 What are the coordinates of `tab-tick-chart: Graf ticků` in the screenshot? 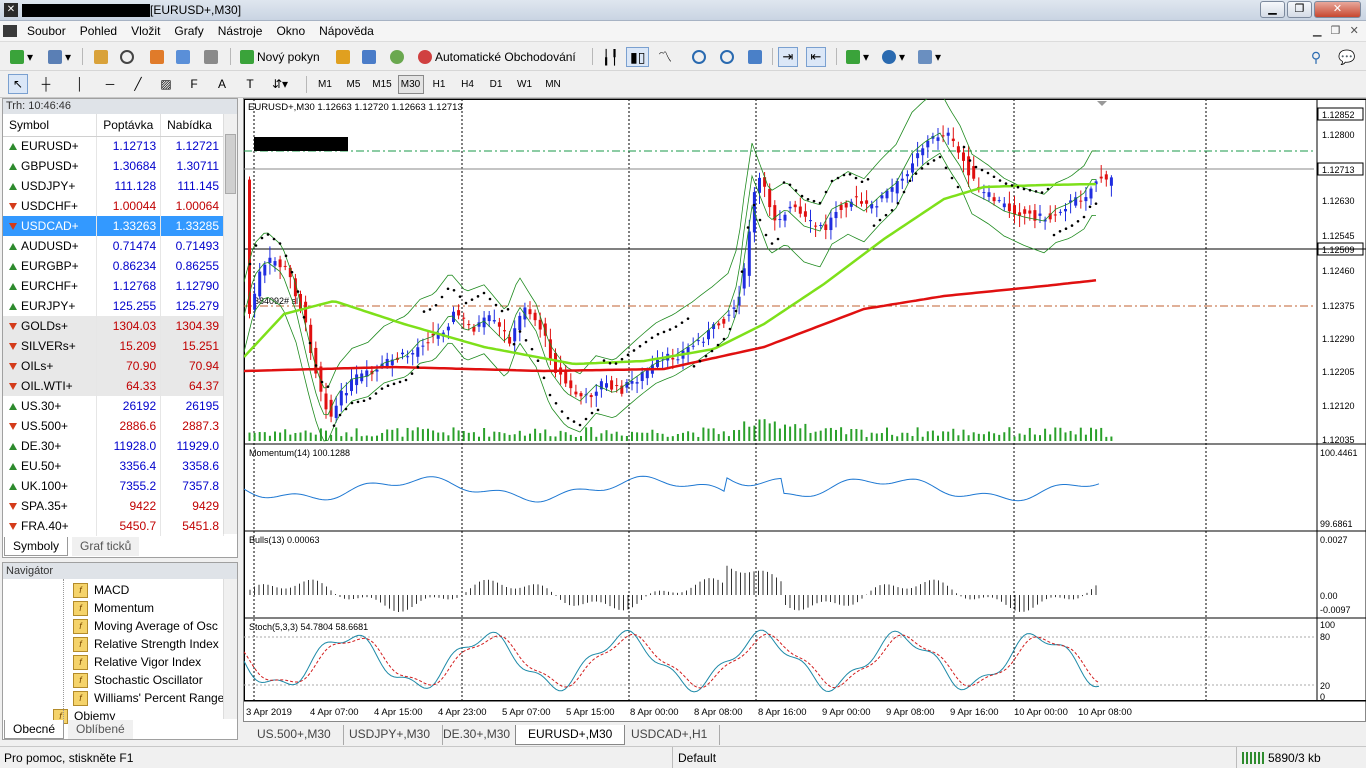 It's located at (106, 546).